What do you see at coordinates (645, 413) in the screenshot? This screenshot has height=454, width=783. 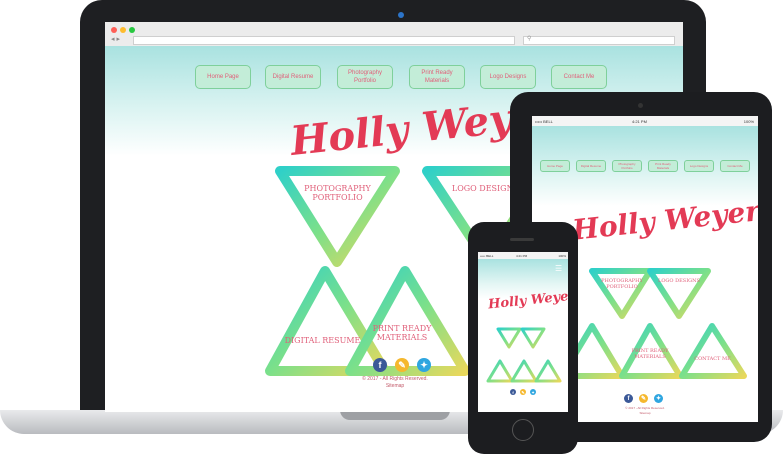 I see `tablet-sitemap-link: Sitemap` at bounding box center [645, 413].